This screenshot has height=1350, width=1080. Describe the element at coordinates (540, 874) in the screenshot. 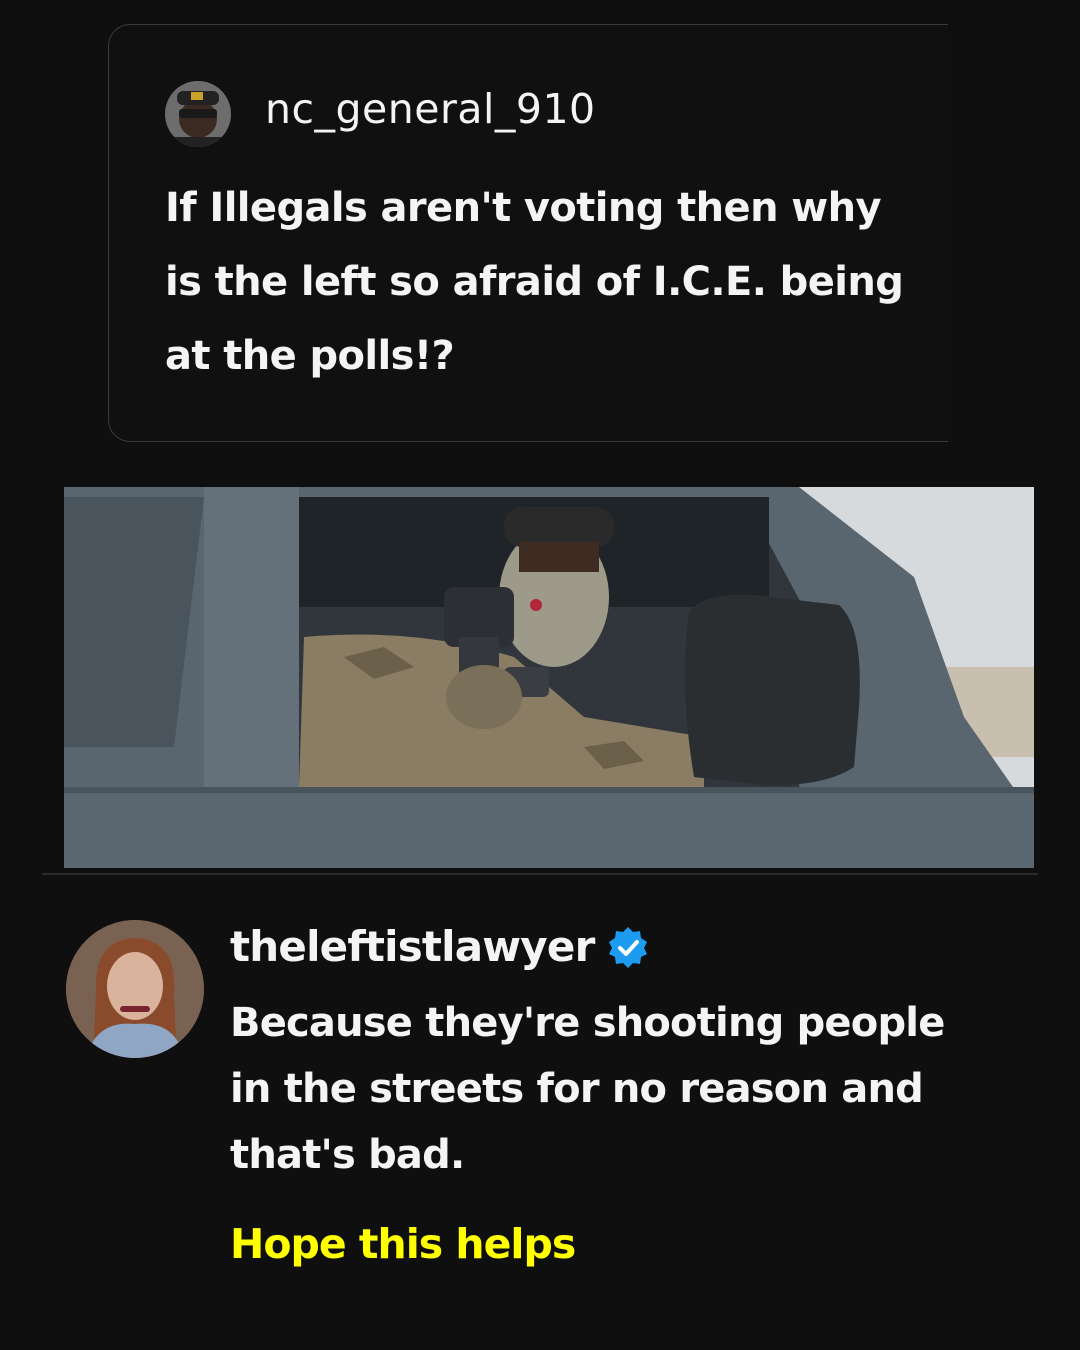

I see `divider` at that location.